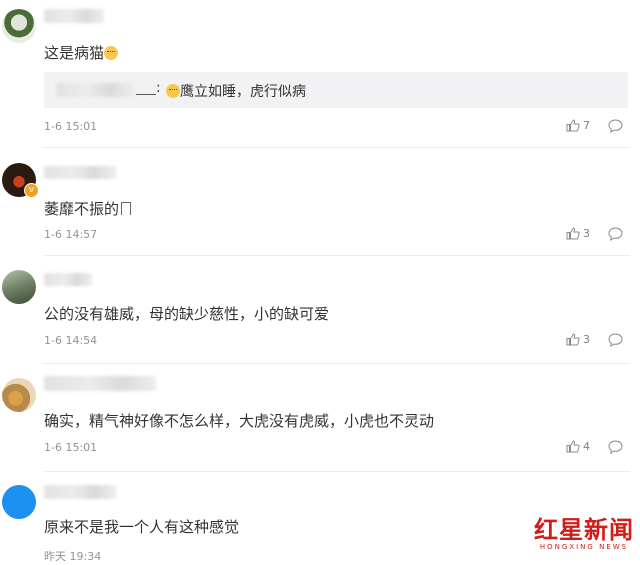  Describe the element at coordinates (95, 90) in the screenshot. I see `reply-username-blurred` at that location.